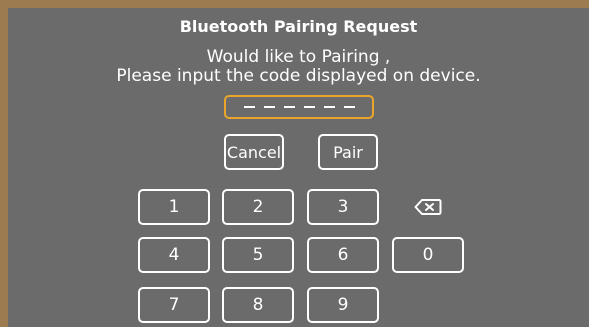 The width and height of the screenshot is (589, 327). I want to click on backspace-button, so click(428, 207).